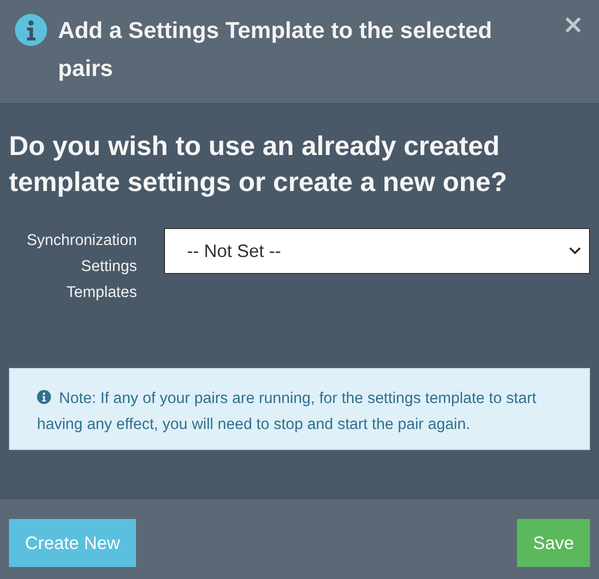 This screenshot has width=599, height=579. I want to click on chevron-down-icon, so click(575, 251).